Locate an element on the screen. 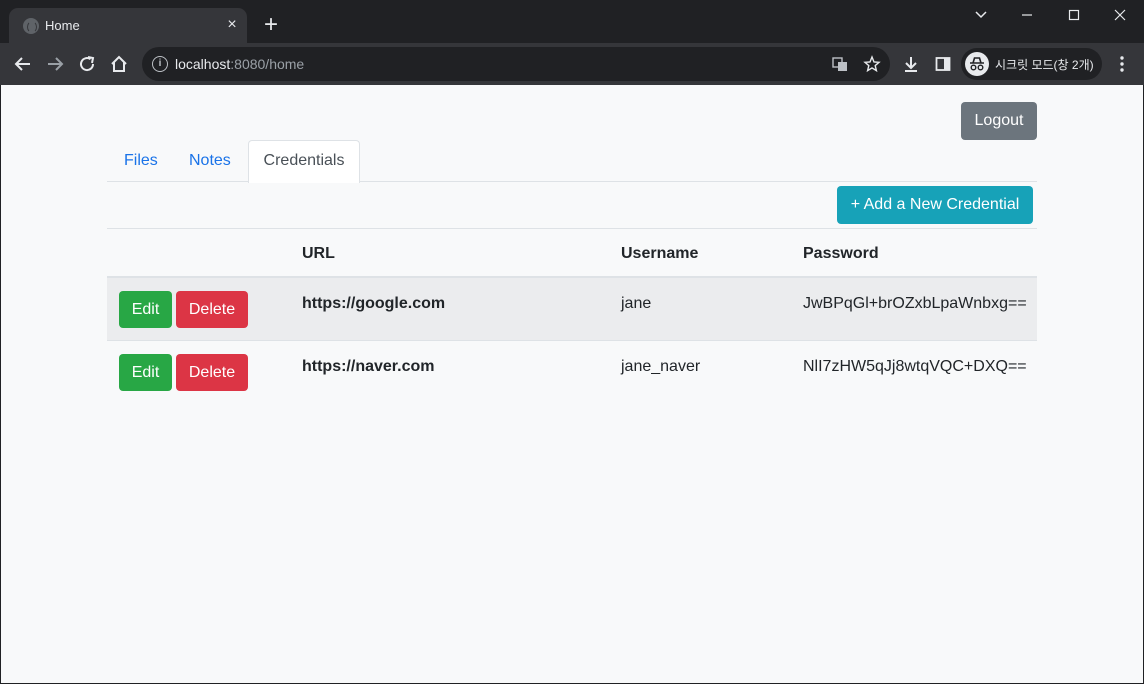 Image resolution: width=1144 pixels, height=684 pixels. header-username: Username is located at coordinates (660, 253).